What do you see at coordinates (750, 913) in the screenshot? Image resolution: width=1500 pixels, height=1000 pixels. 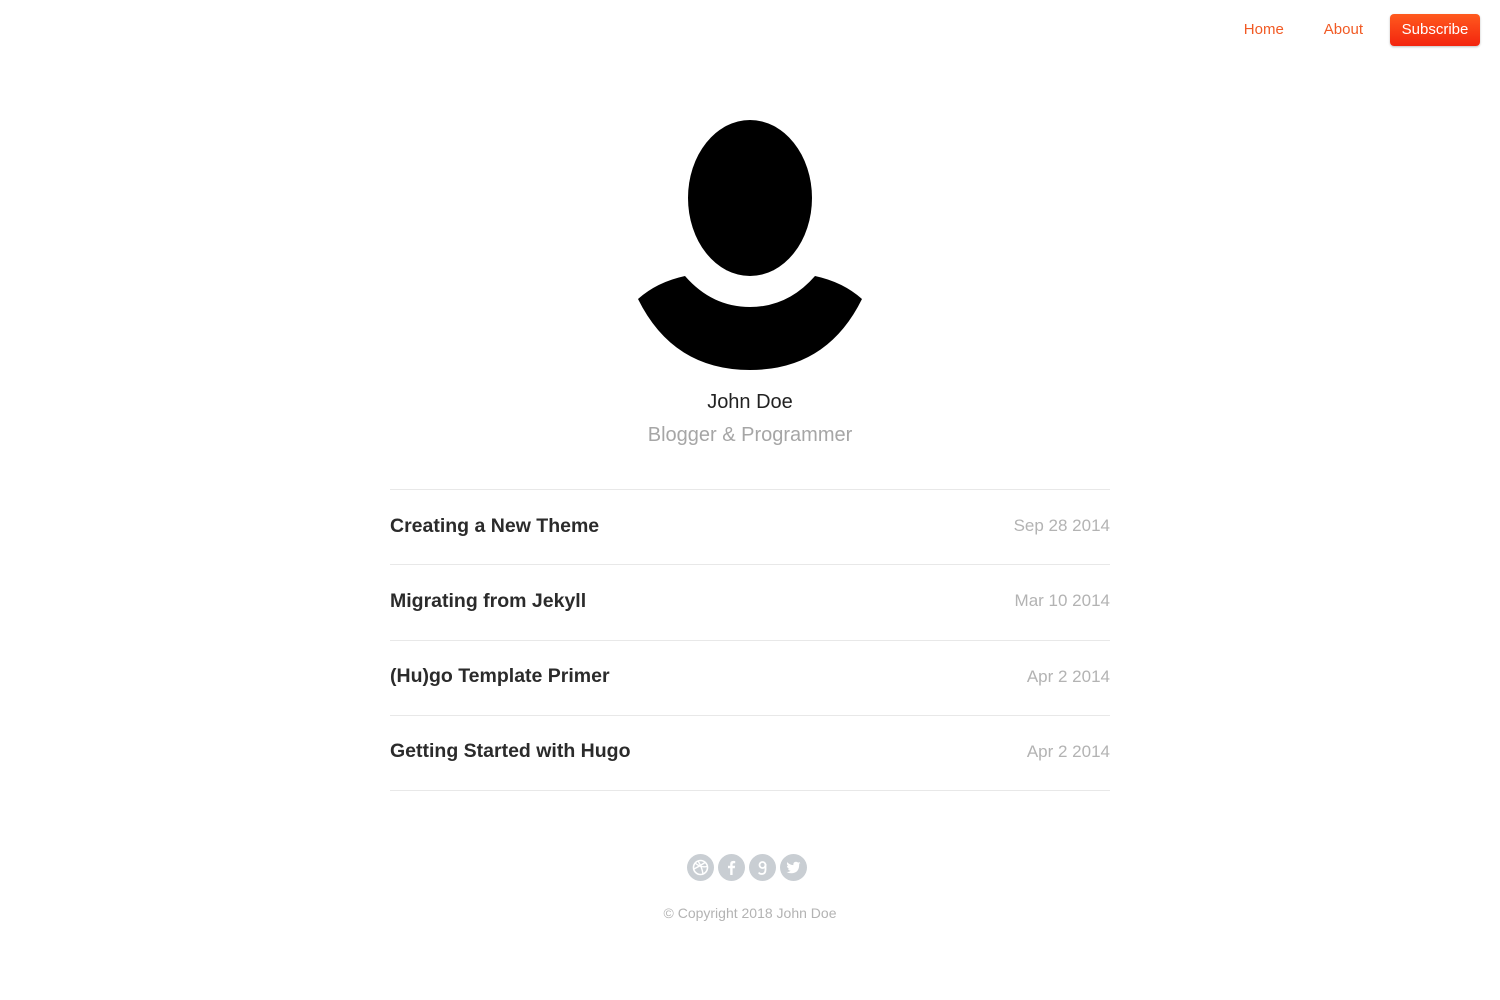 I see `copyright-text: © Copyright 2018 John Doe` at bounding box center [750, 913].